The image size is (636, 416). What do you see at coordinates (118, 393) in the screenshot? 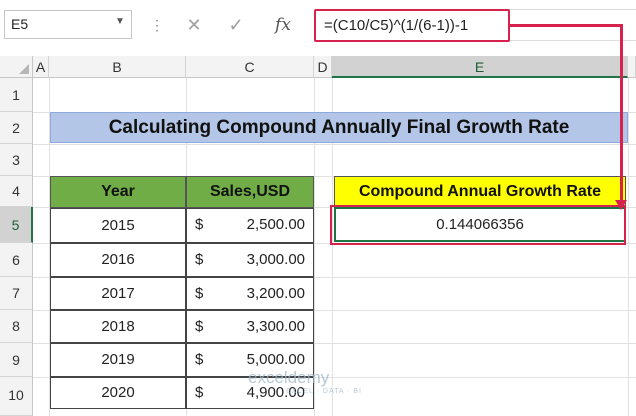
I see `year-cell: 2020` at bounding box center [118, 393].